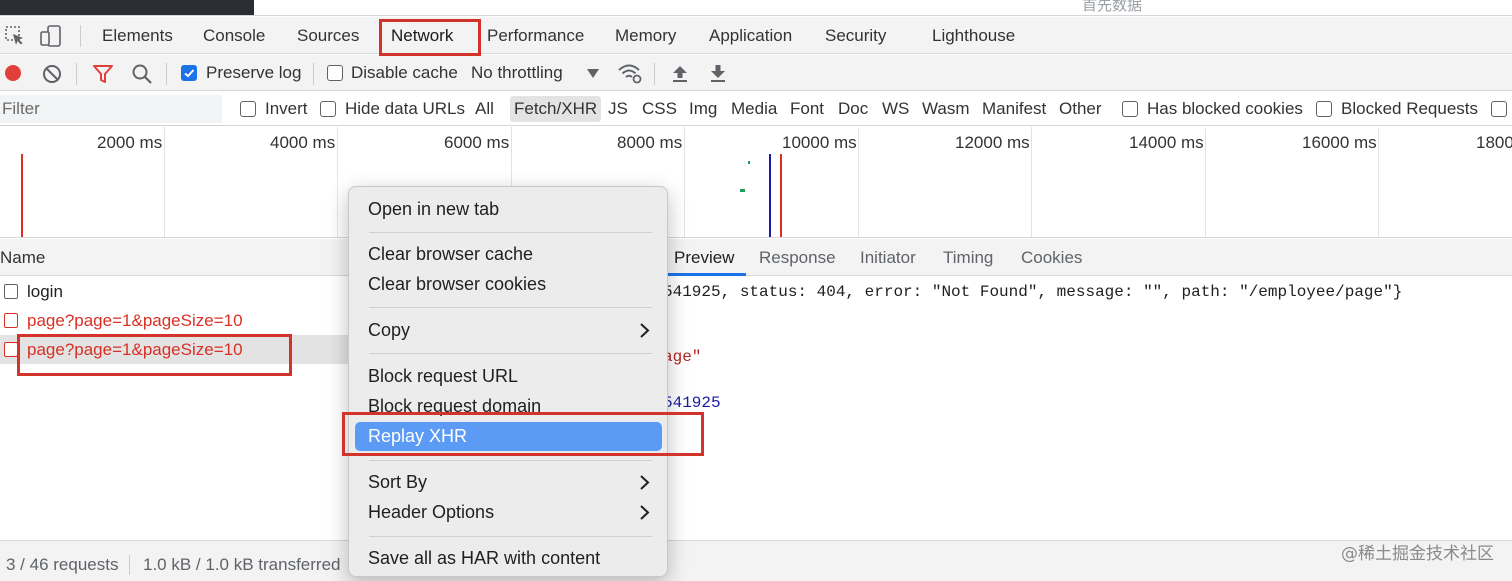  Describe the element at coordinates (405, 108) in the screenshot. I see `hide-data-urls-label: Hide data URLs` at that location.